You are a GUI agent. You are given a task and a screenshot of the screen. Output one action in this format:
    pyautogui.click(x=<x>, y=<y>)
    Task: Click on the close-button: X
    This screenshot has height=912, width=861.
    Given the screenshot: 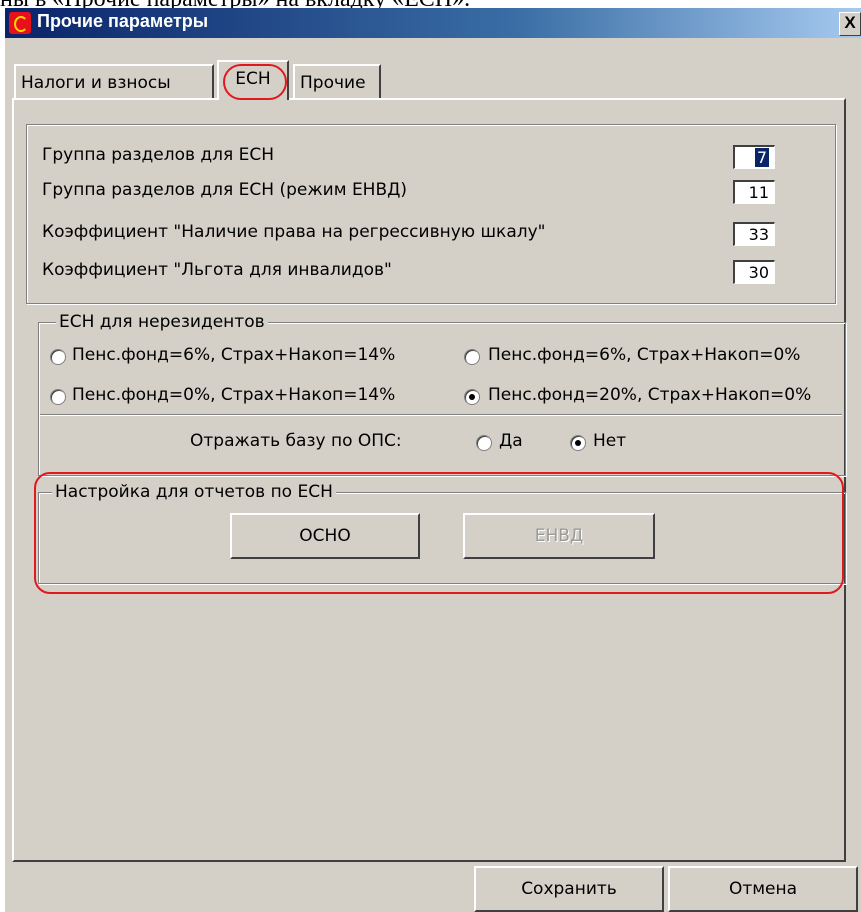 What is the action you would take?
    pyautogui.click(x=850, y=24)
    